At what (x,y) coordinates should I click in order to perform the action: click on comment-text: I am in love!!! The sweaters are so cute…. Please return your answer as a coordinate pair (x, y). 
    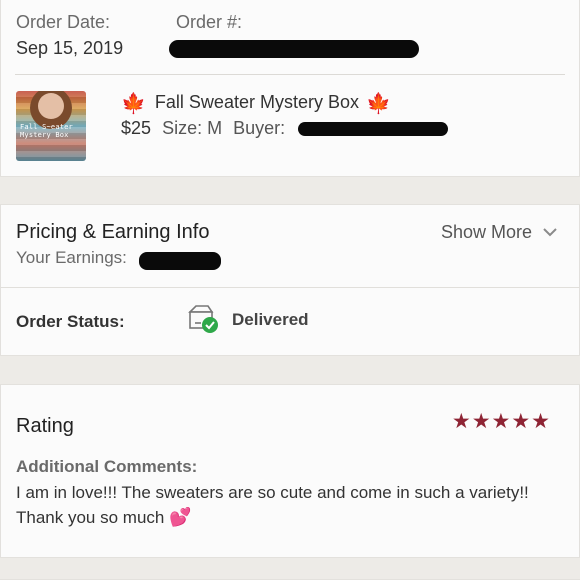
    Looking at the image, I should click on (272, 505).